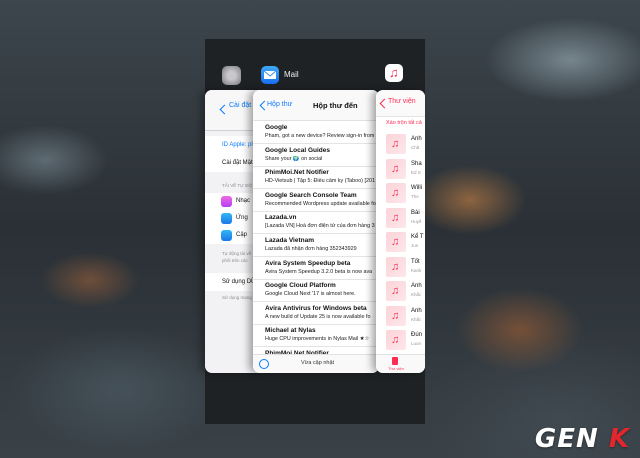 The height and width of the screenshot is (458, 640). What do you see at coordinates (415, 212) in the screenshot?
I see `song-title: Bài` at bounding box center [415, 212].